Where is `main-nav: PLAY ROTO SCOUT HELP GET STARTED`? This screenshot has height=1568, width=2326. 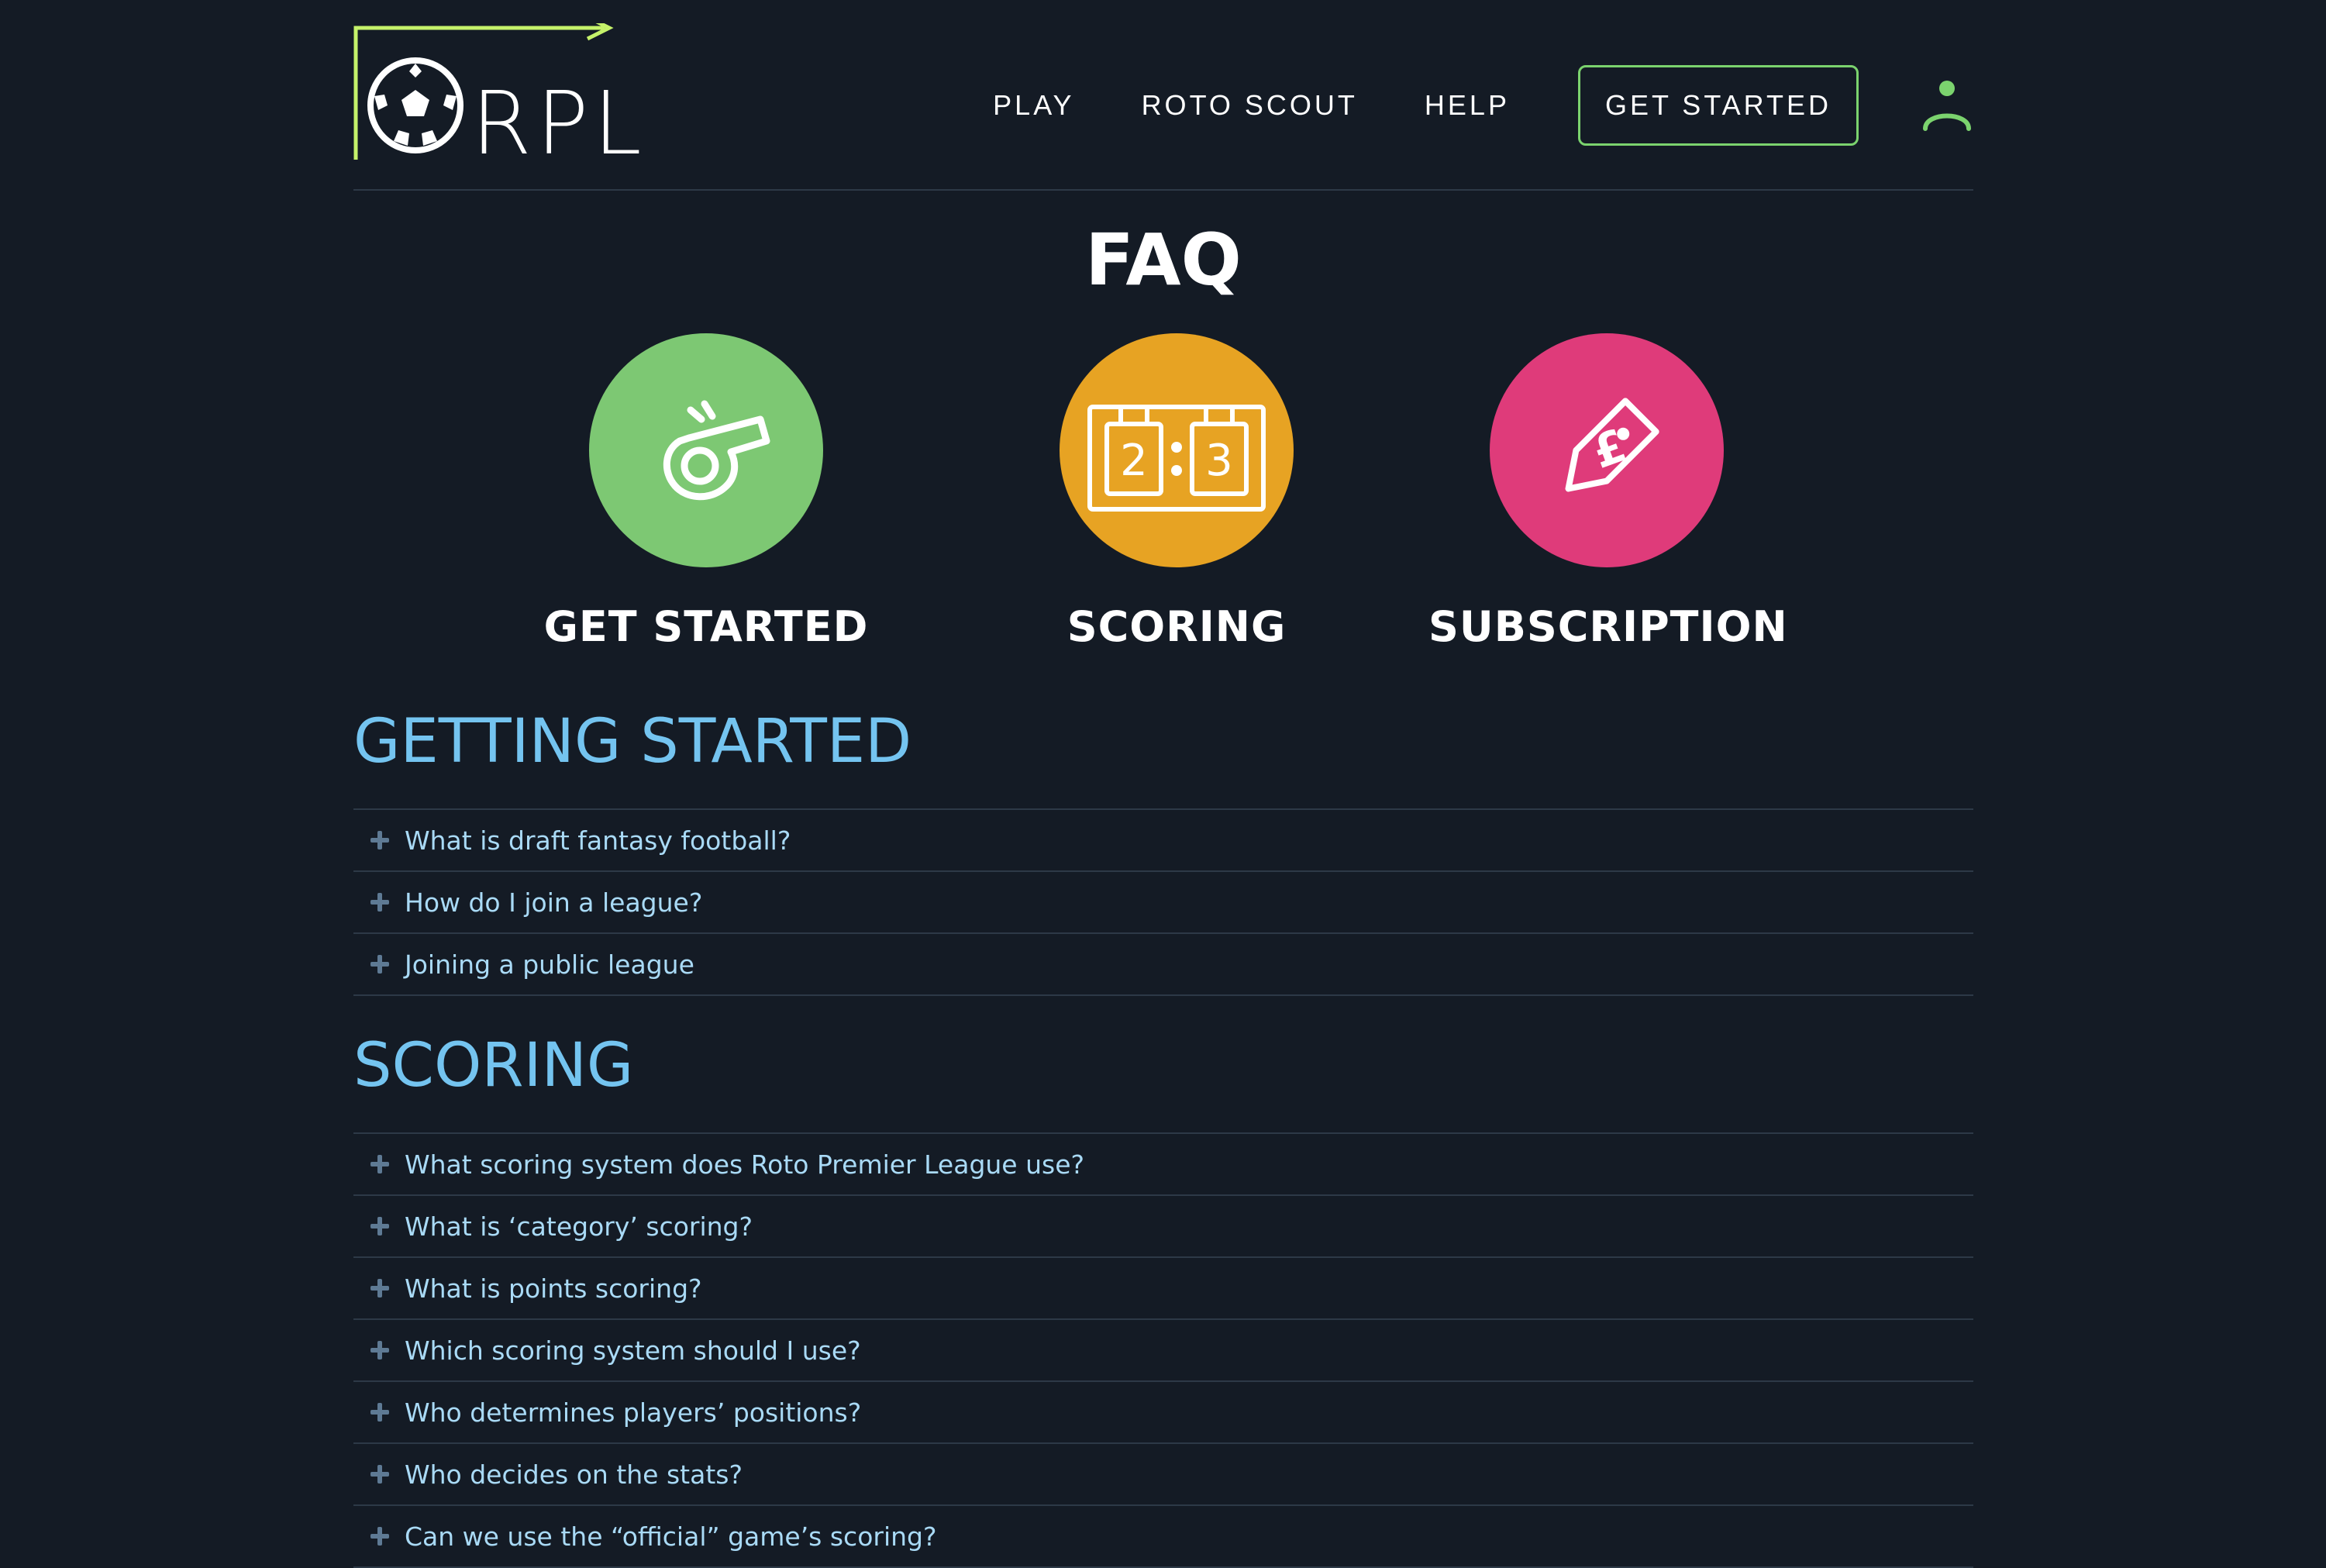
main-nav: PLAY ROTO SCOUT HELP GET STARTED is located at coordinates (1483, 105).